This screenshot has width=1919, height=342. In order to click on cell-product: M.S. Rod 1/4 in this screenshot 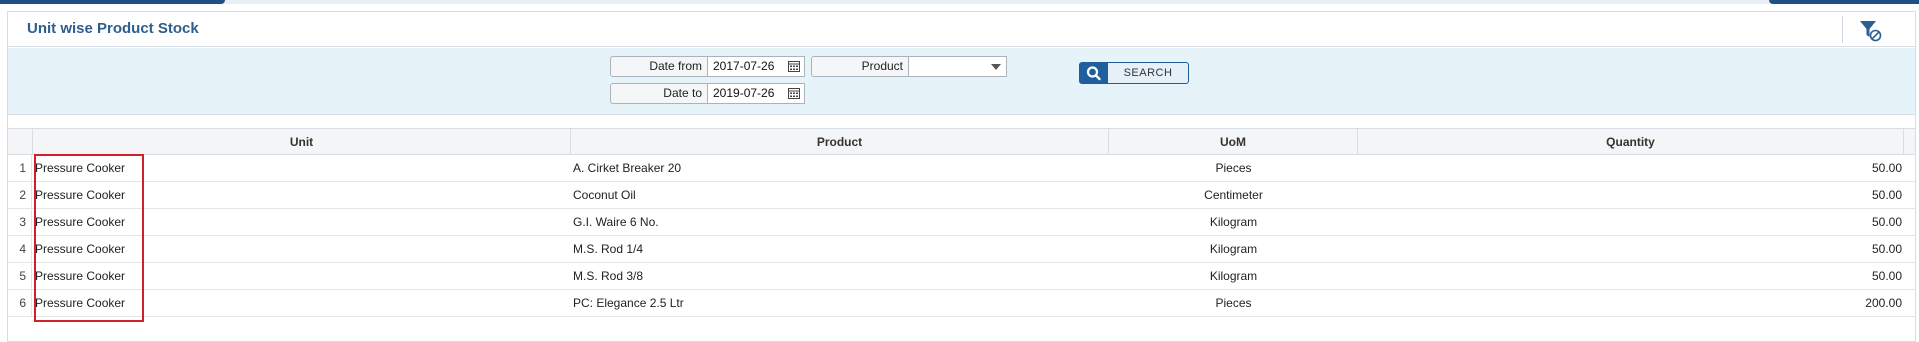, I will do `click(608, 249)`.